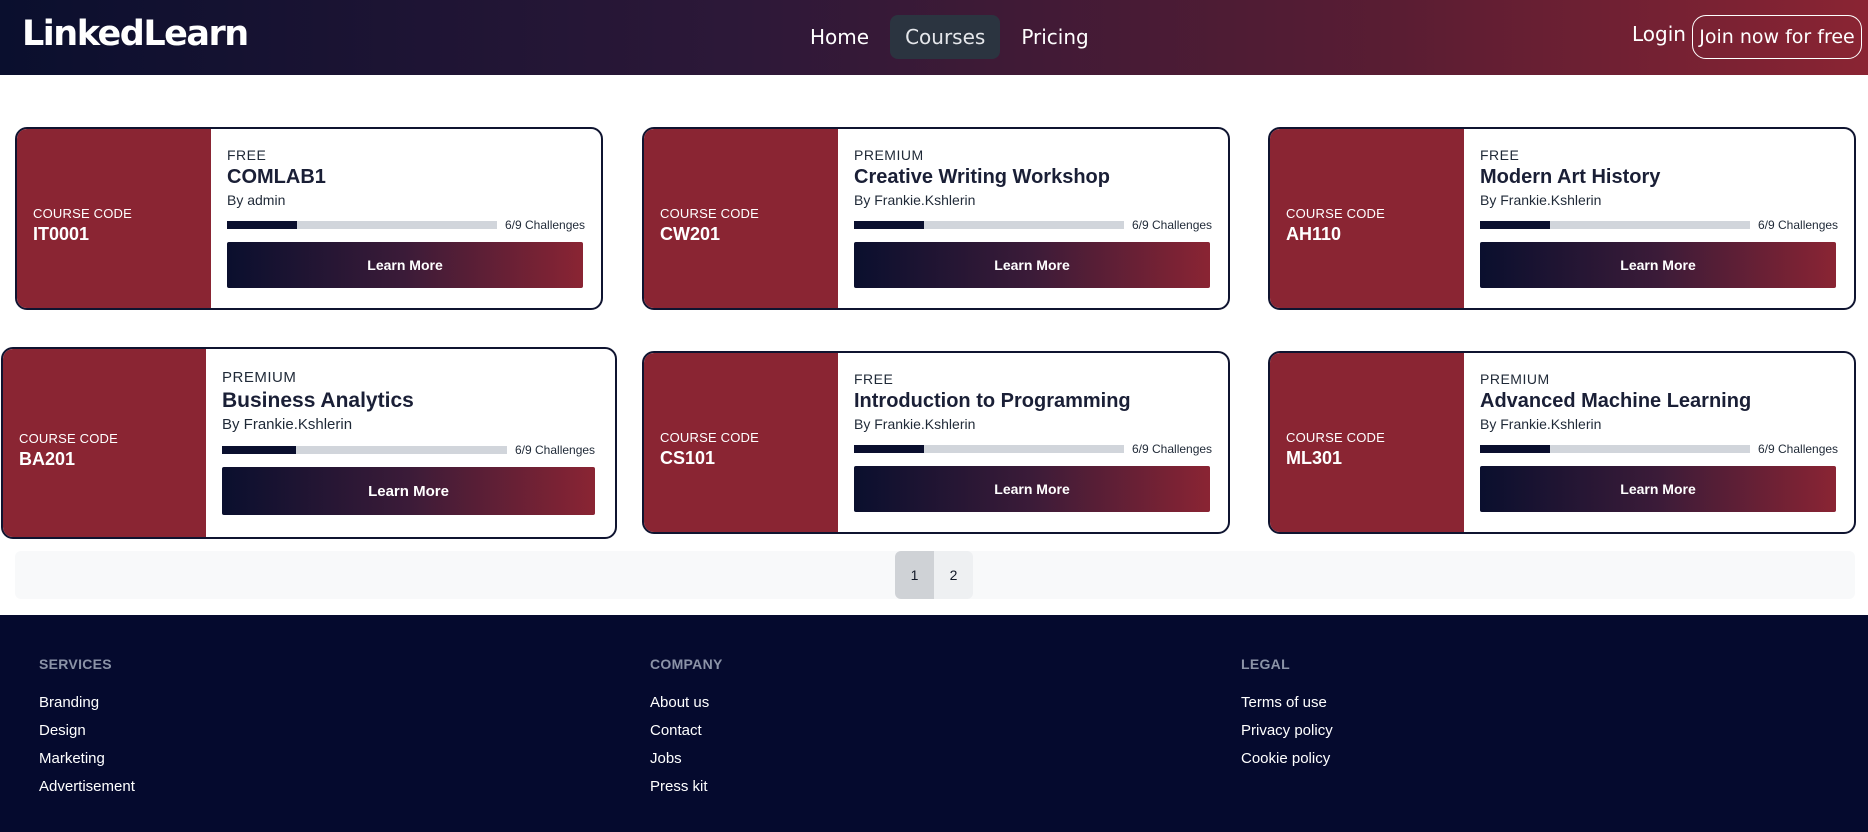  What do you see at coordinates (1314, 234) in the screenshot?
I see `course-code: AH110` at bounding box center [1314, 234].